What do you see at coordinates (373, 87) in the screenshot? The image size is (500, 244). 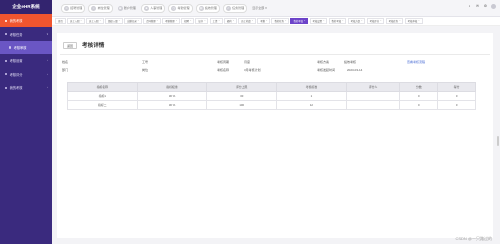 I see `column-header: 评分人` at bounding box center [373, 87].